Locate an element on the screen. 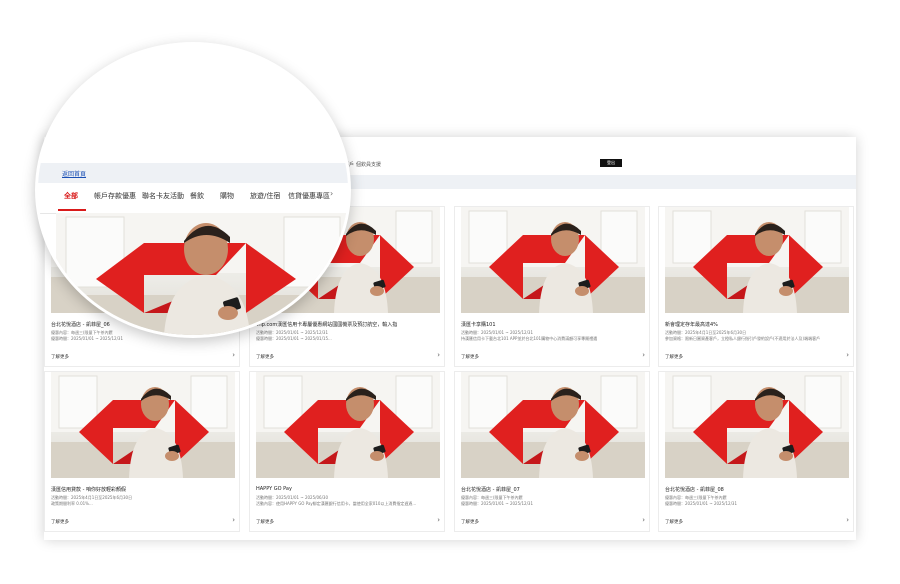 The width and height of the screenshot is (900, 584). promotion-title: 漢匯卡享購101 is located at coordinates (478, 325).